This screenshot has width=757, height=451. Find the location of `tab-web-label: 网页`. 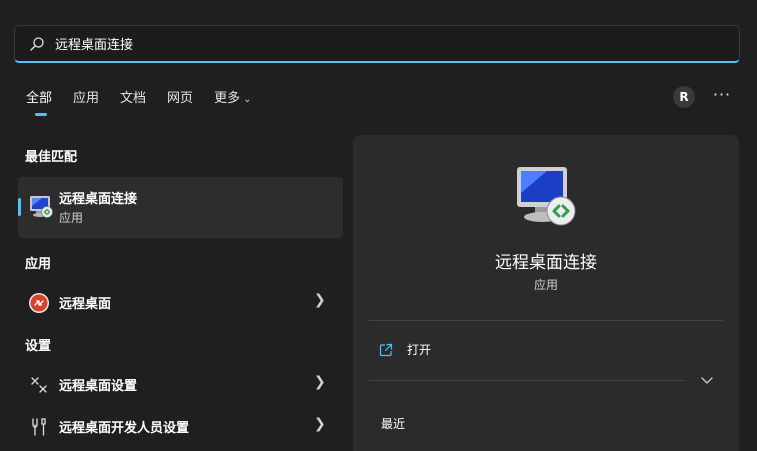

tab-web-label: 网页 is located at coordinates (180, 98).